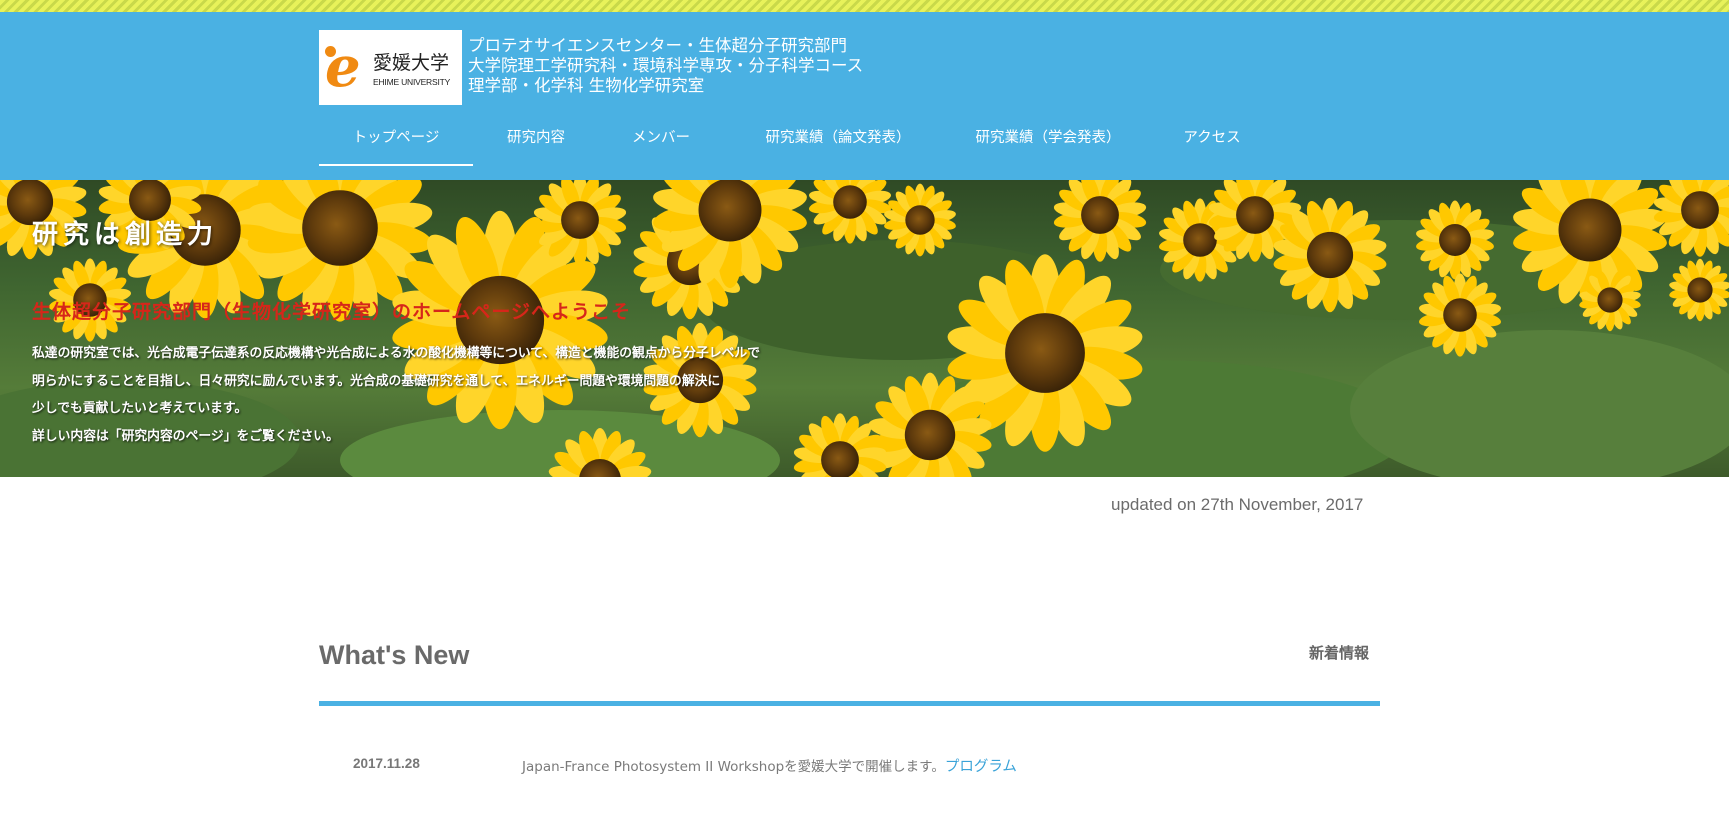  What do you see at coordinates (396, 145) in the screenshot?
I see `nav-item-top: トップページ` at bounding box center [396, 145].